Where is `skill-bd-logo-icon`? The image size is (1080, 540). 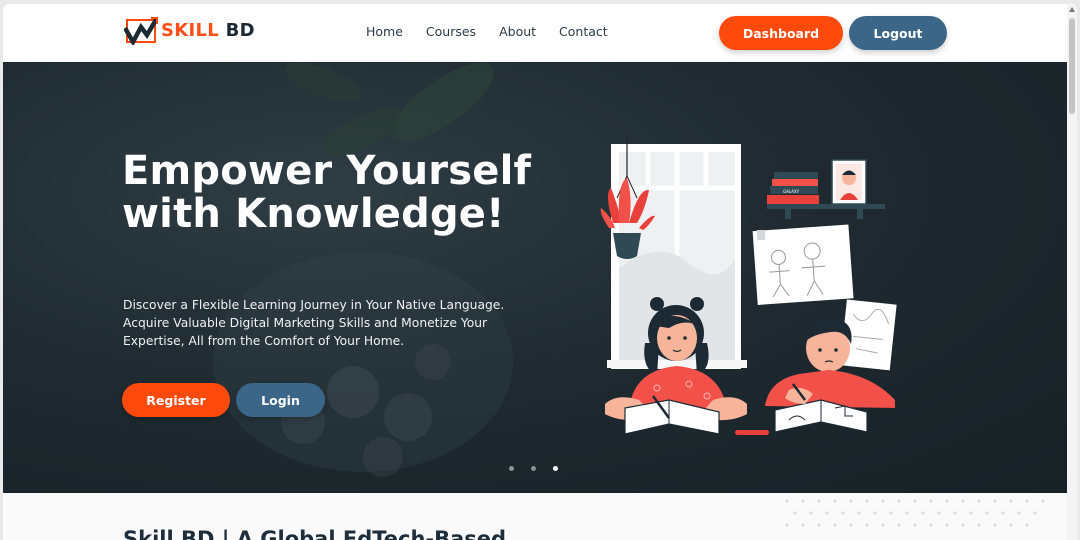
skill-bd-logo-icon is located at coordinates (141, 30).